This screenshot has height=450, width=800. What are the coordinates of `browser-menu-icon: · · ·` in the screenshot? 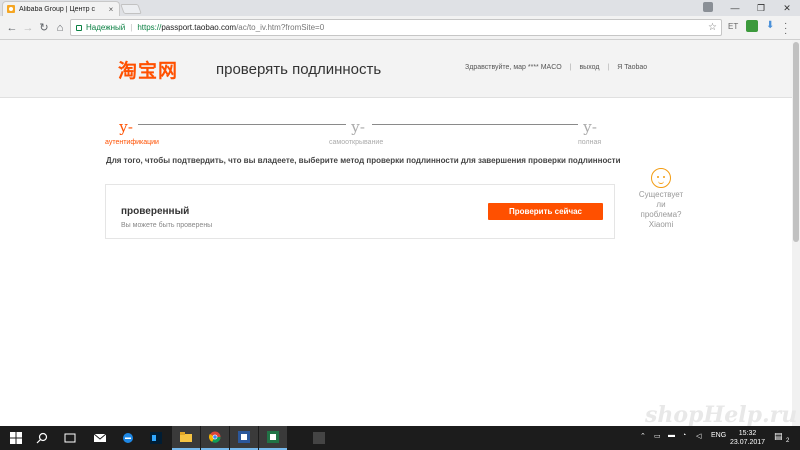 It's located at (786, 29).